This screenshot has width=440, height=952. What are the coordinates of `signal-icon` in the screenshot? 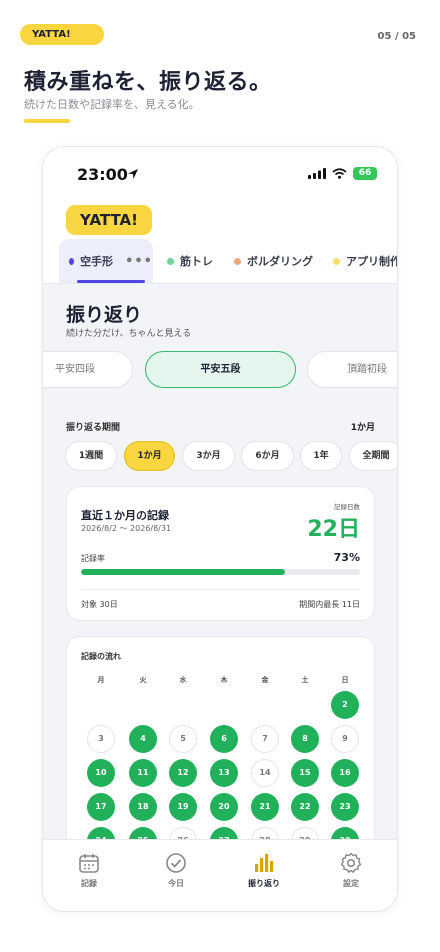 It's located at (317, 173).